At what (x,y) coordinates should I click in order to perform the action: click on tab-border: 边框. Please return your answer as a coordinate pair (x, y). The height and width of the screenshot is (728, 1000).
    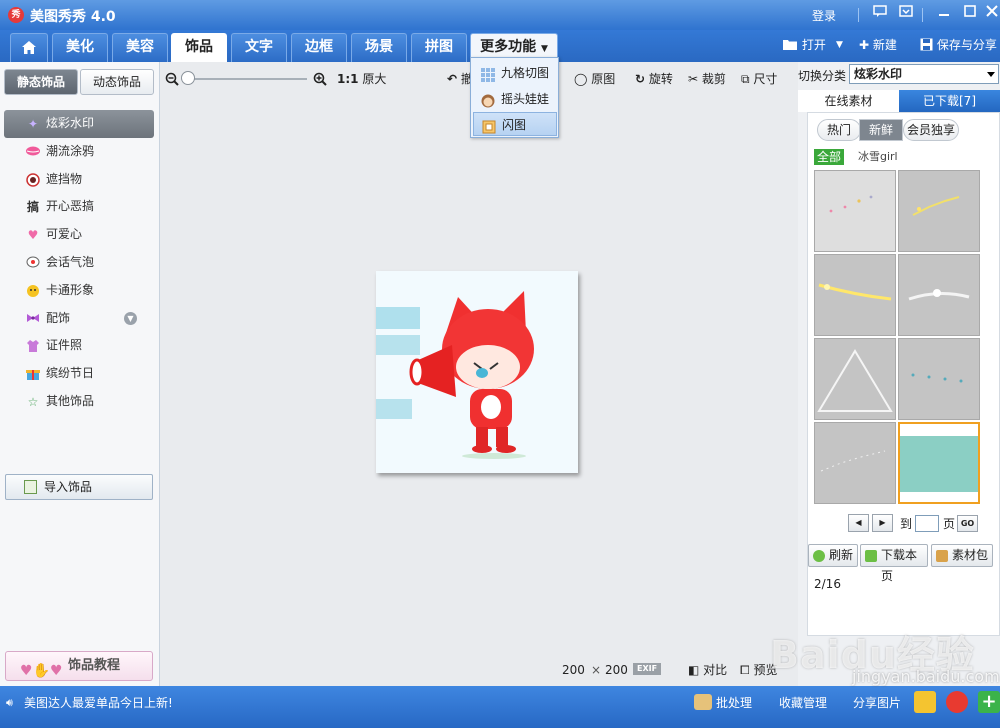
    Looking at the image, I should click on (319, 47).